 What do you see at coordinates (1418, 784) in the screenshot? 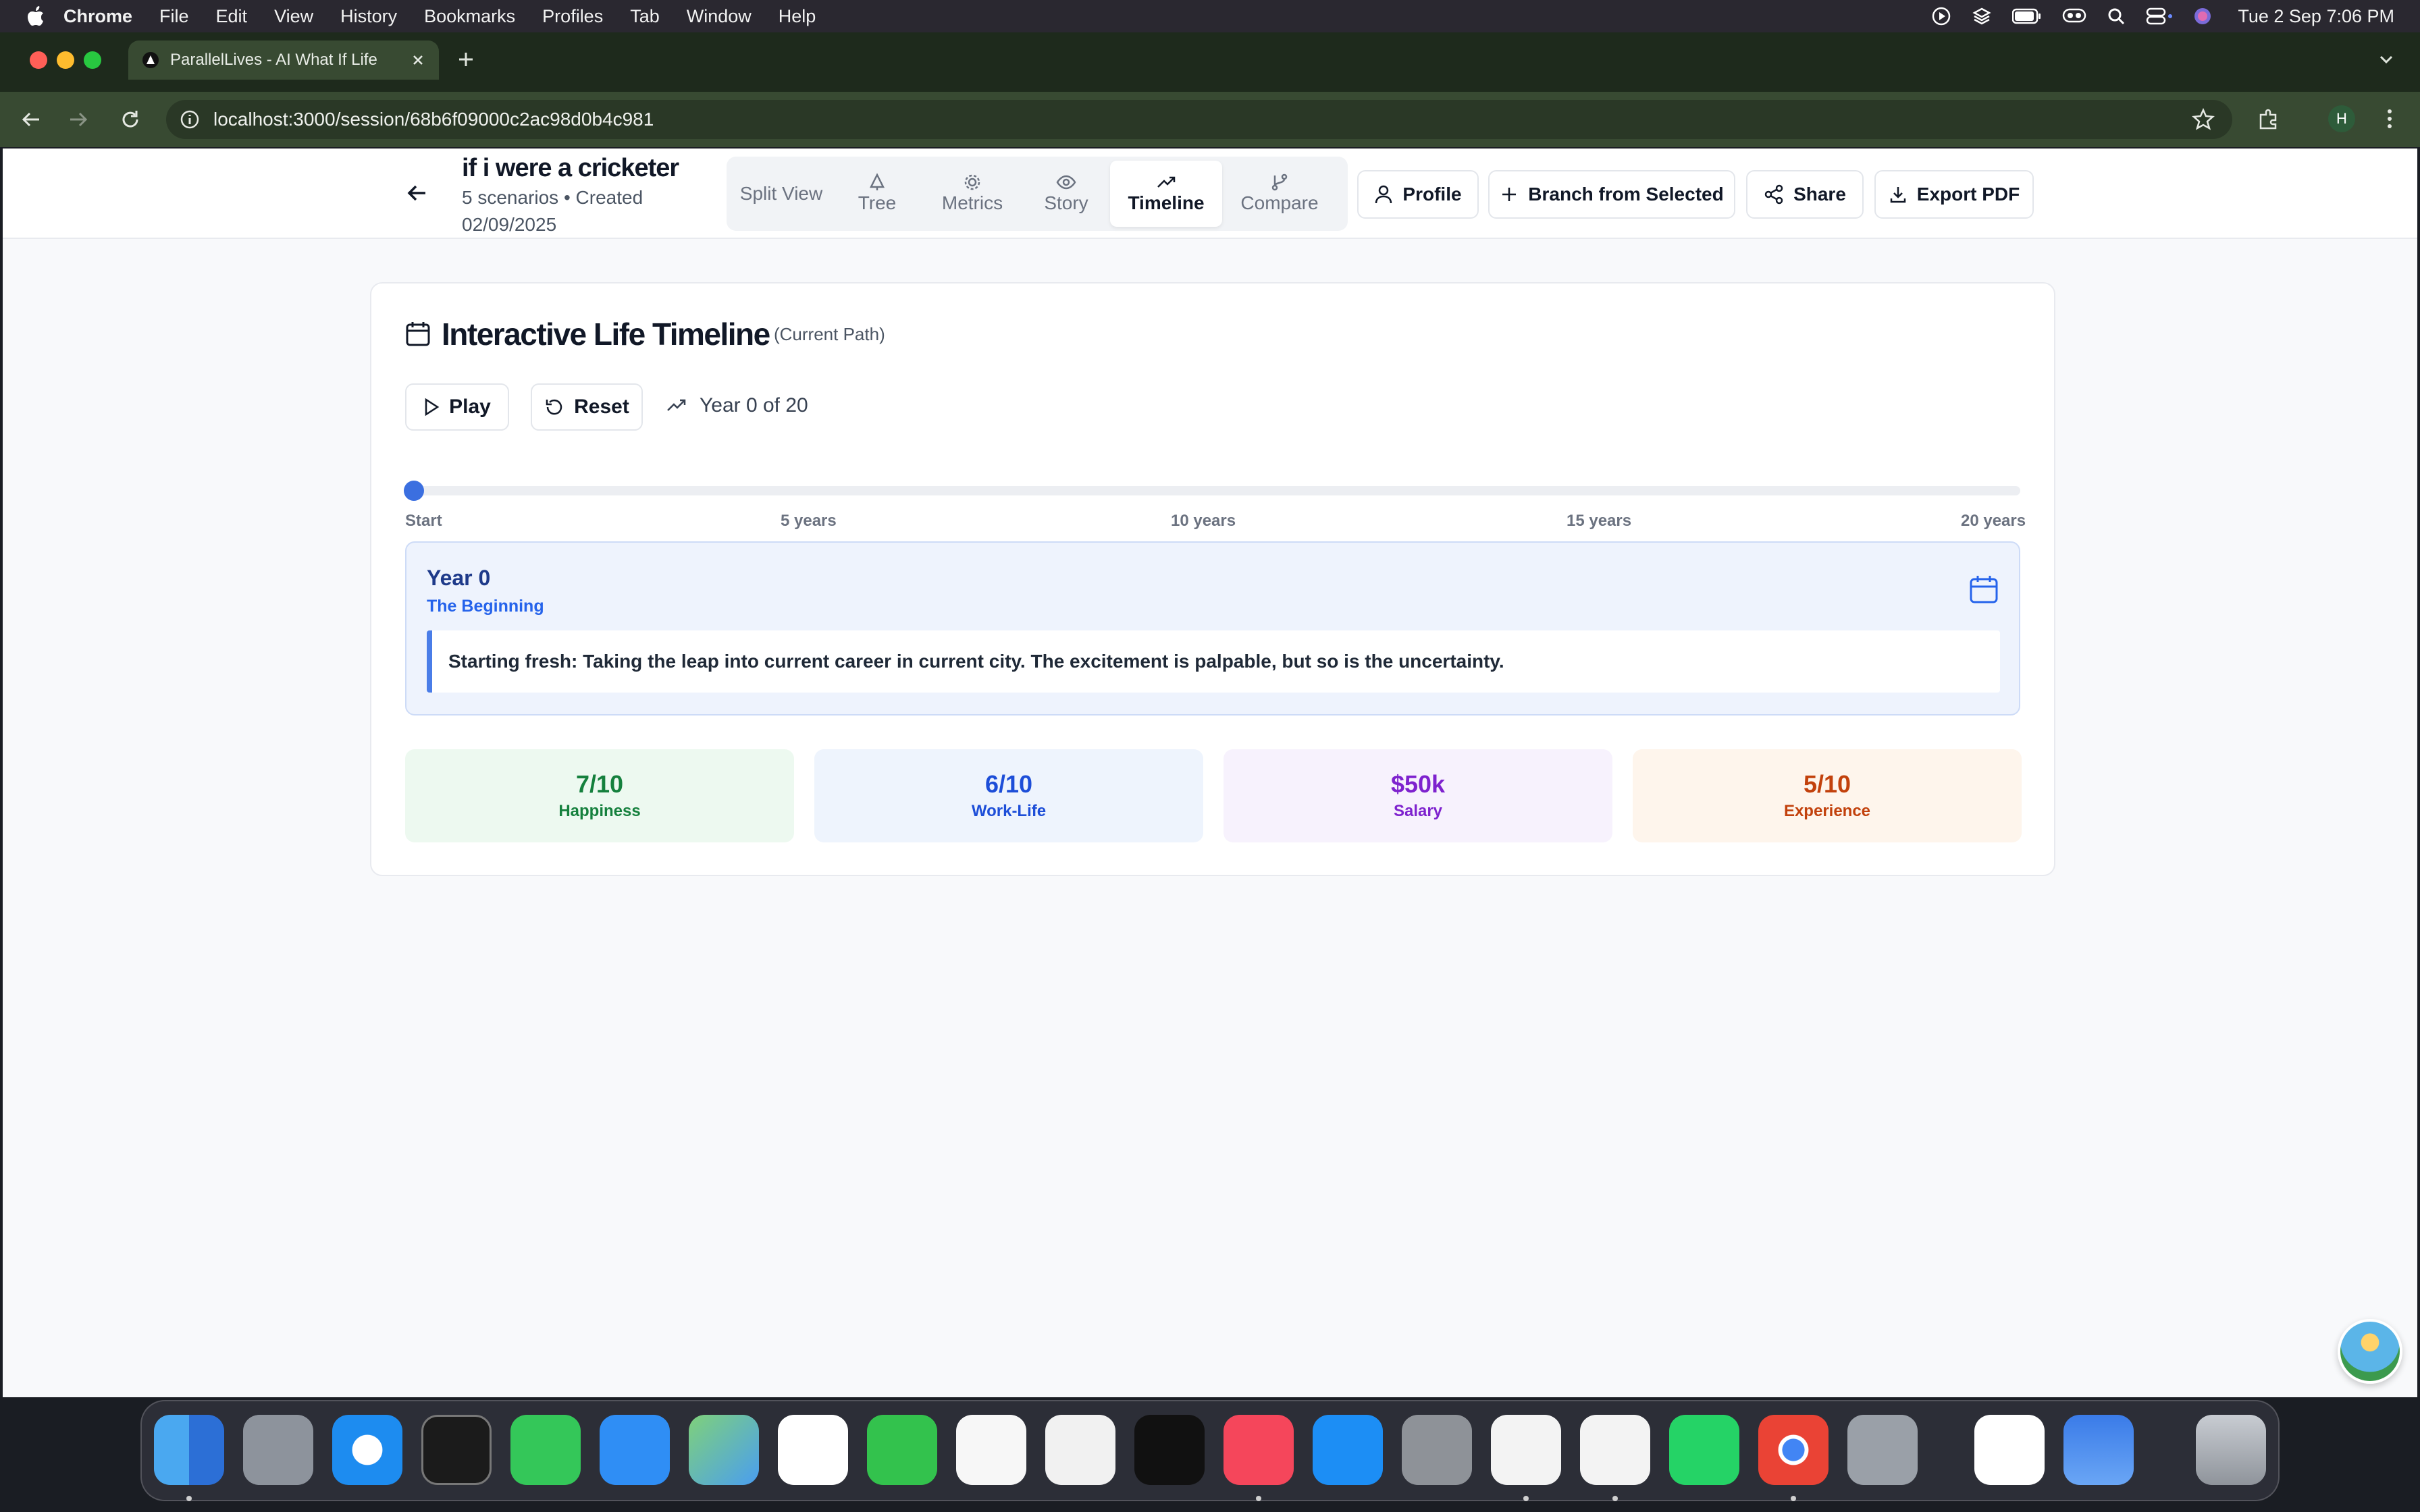
I see `metric-value: $50k` at bounding box center [1418, 784].